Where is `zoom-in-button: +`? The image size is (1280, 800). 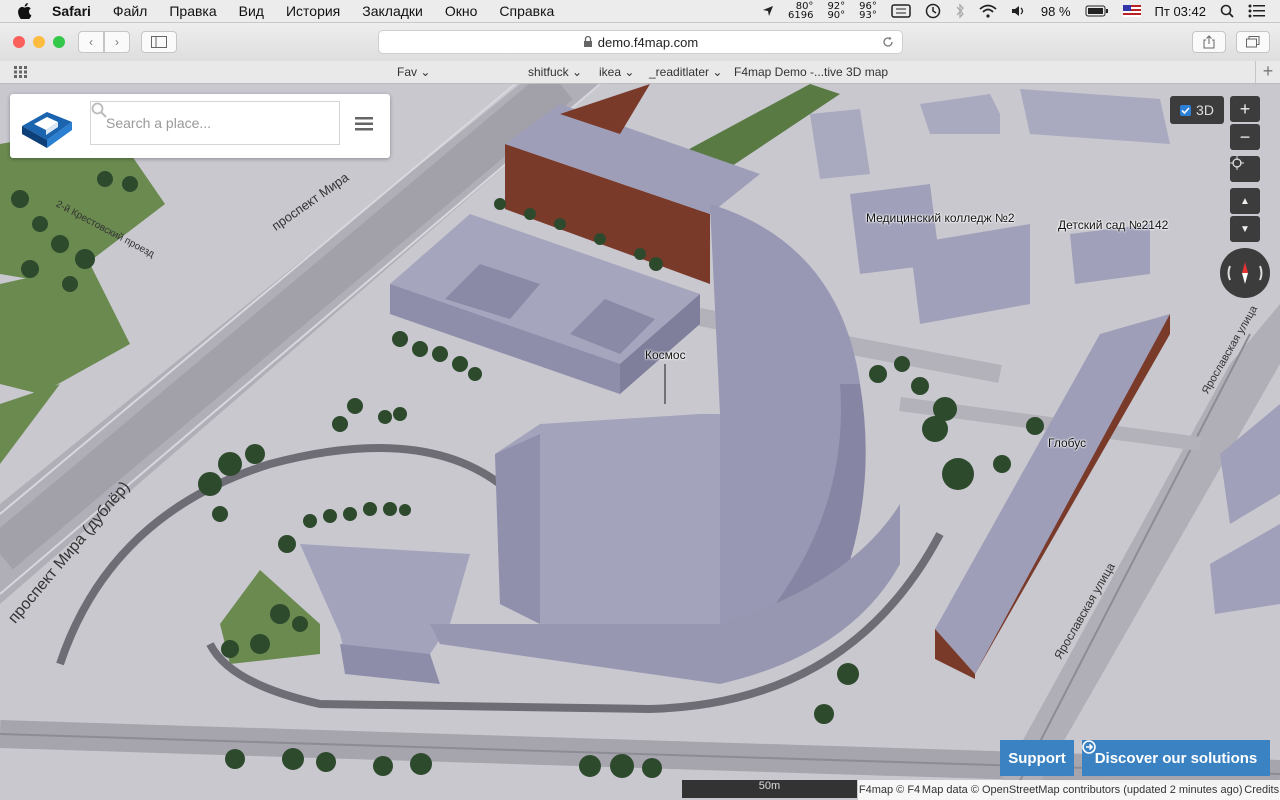
zoom-in-button: + is located at coordinates (1245, 109).